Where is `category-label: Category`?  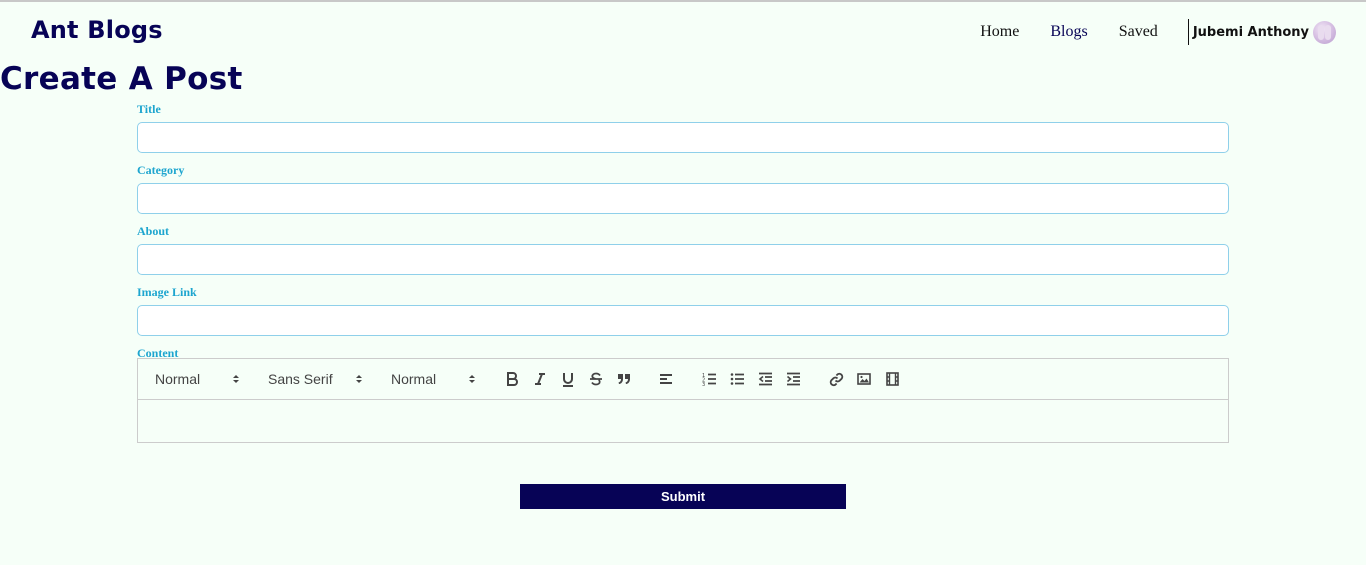 category-label: Category is located at coordinates (161, 170).